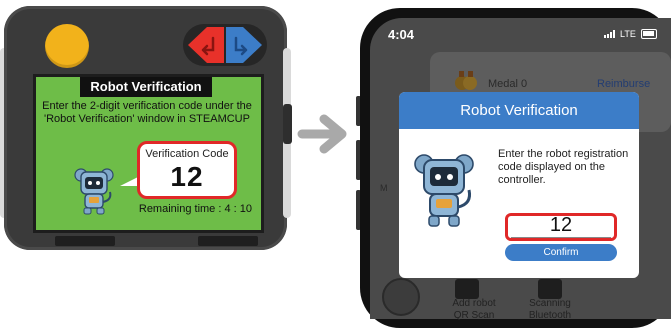 The height and width of the screenshot is (328, 671). What do you see at coordinates (467, 289) in the screenshot?
I see `qr-scan-icon` at bounding box center [467, 289].